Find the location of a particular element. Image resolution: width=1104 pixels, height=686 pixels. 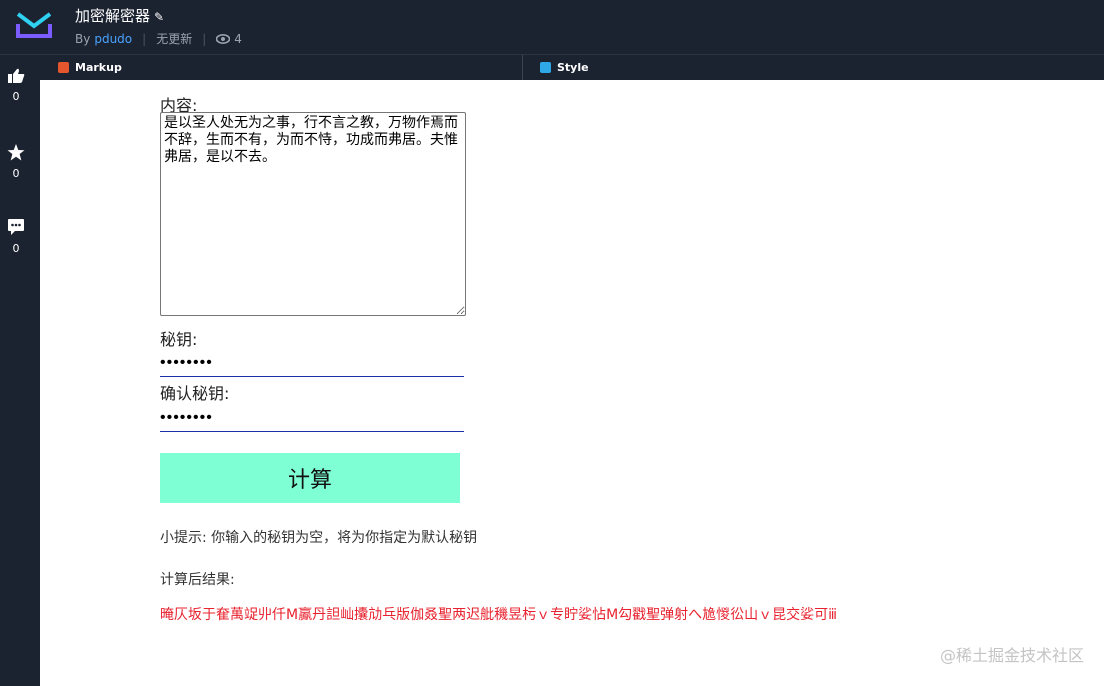

result-label: 计算后结果: is located at coordinates (197, 580).